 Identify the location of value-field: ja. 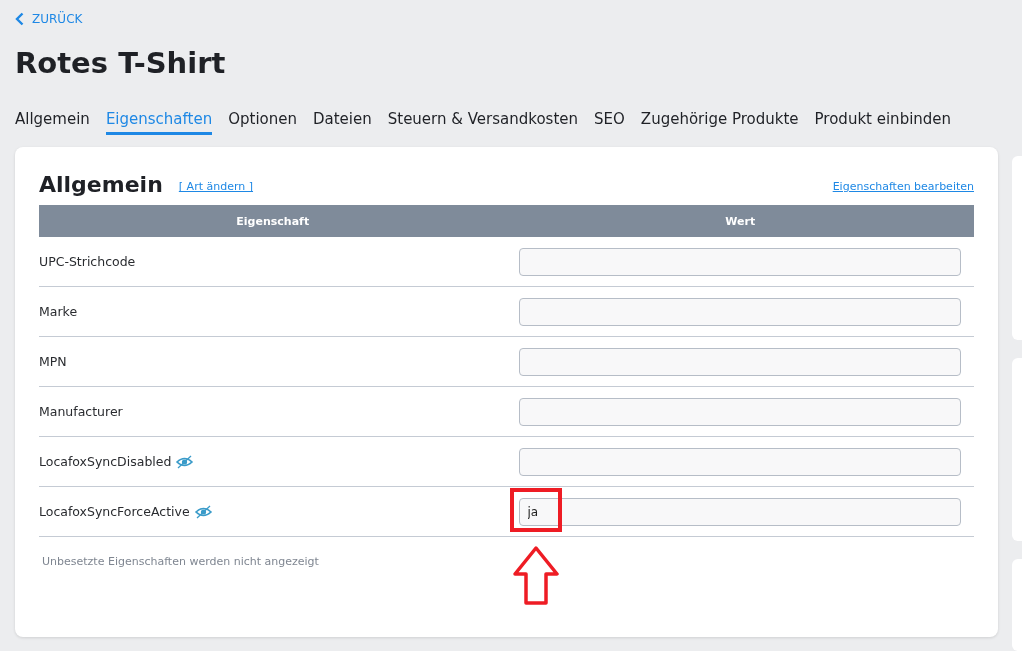
(739, 511).